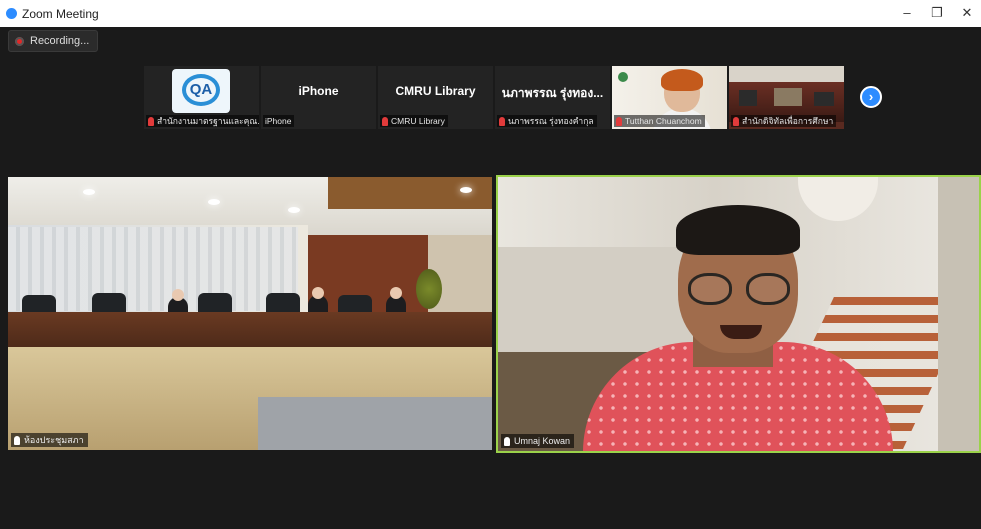  Describe the element at coordinates (542, 441) in the screenshot. I see `participant-name: Umnaj Kowan` at that location.